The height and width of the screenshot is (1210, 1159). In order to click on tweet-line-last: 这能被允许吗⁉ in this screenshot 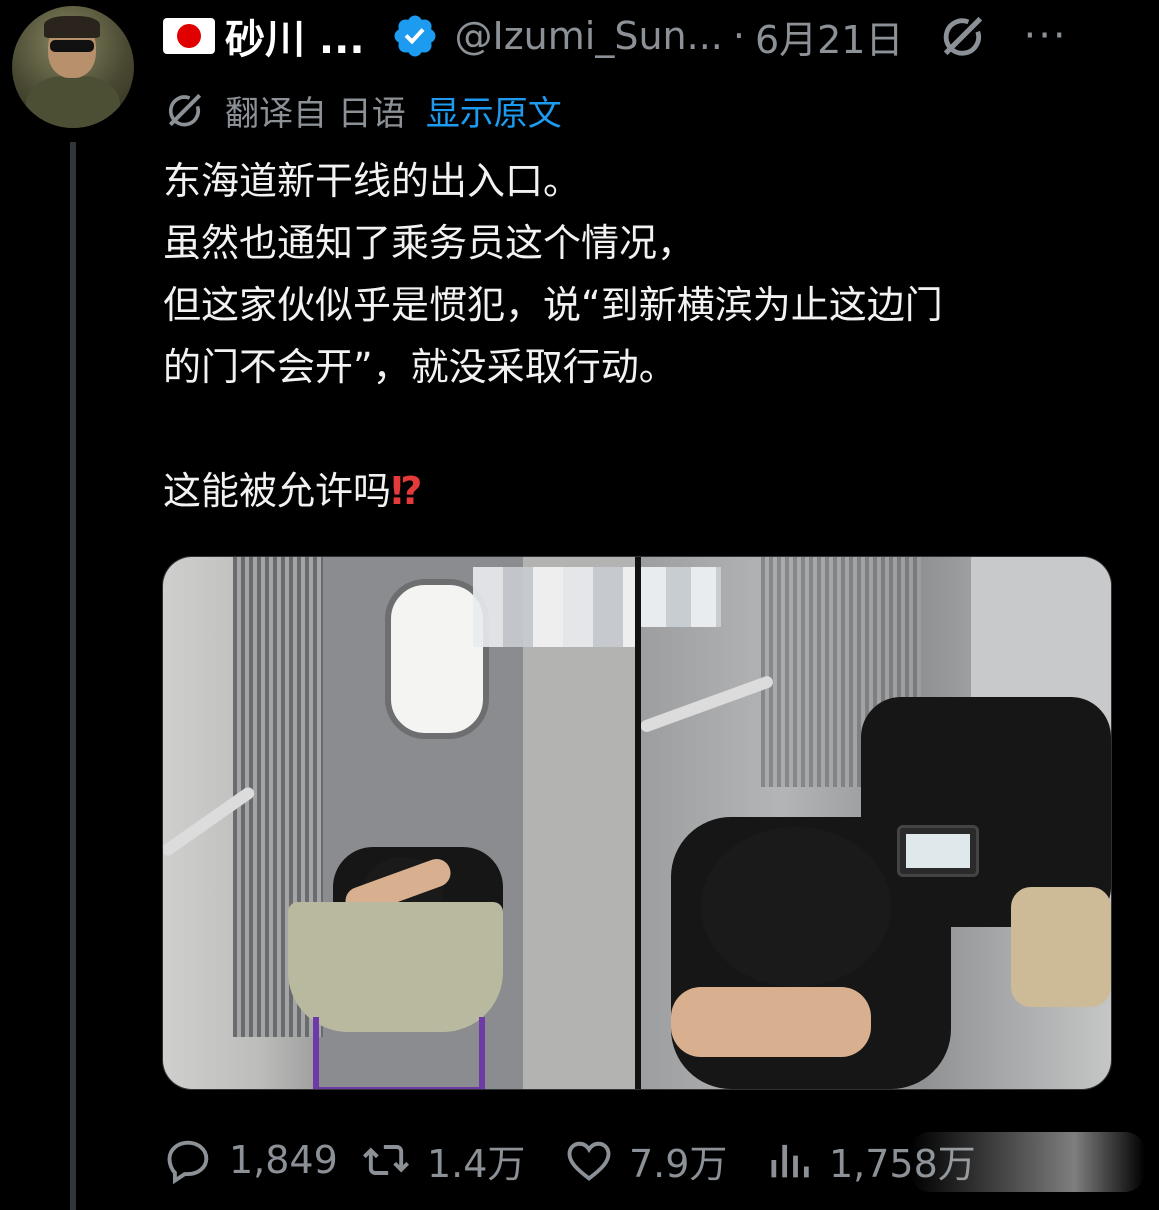, I will do `click(643, 491)`.